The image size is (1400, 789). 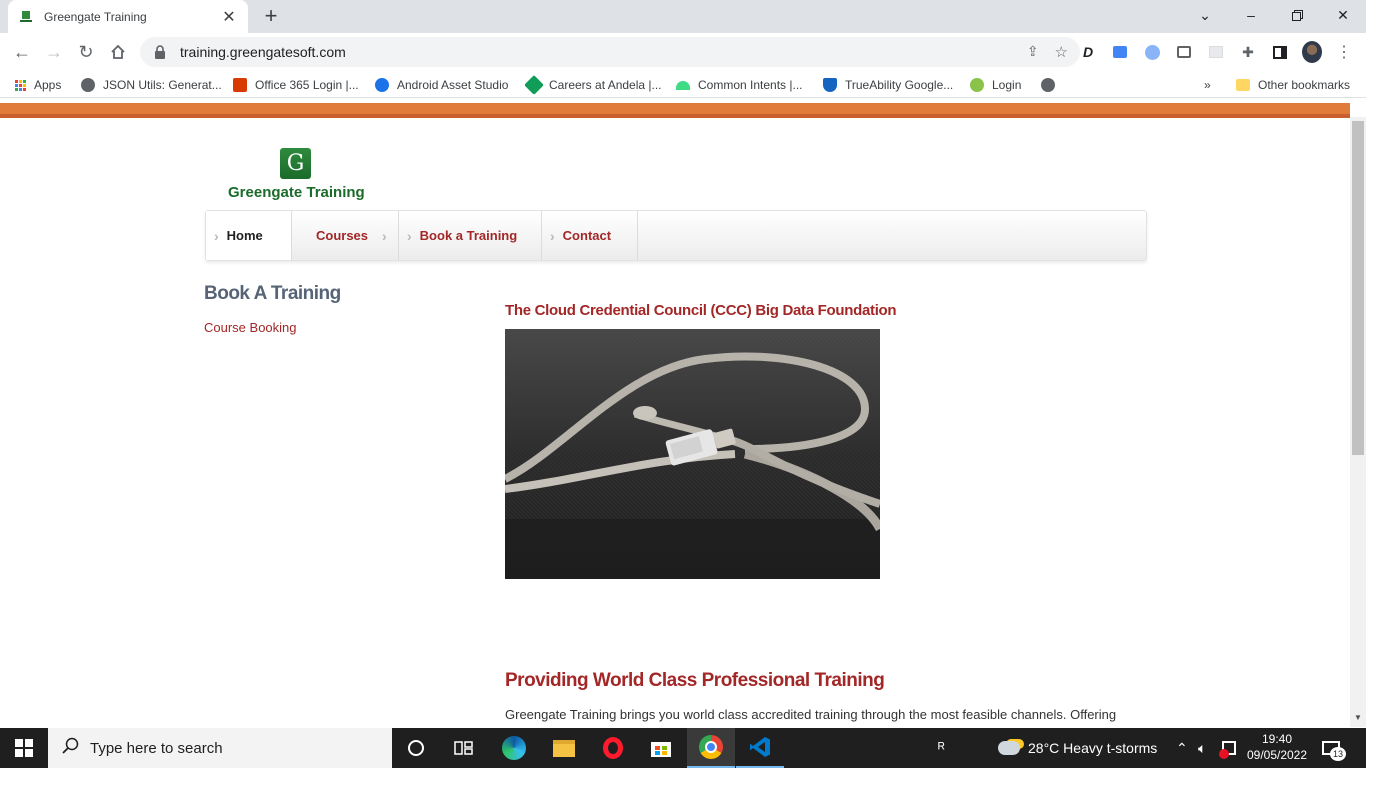 What do you see at coordinates (1216, 52) in the screenshot?
I see `extension-grey-icon` at bounding box center [1216, 52].